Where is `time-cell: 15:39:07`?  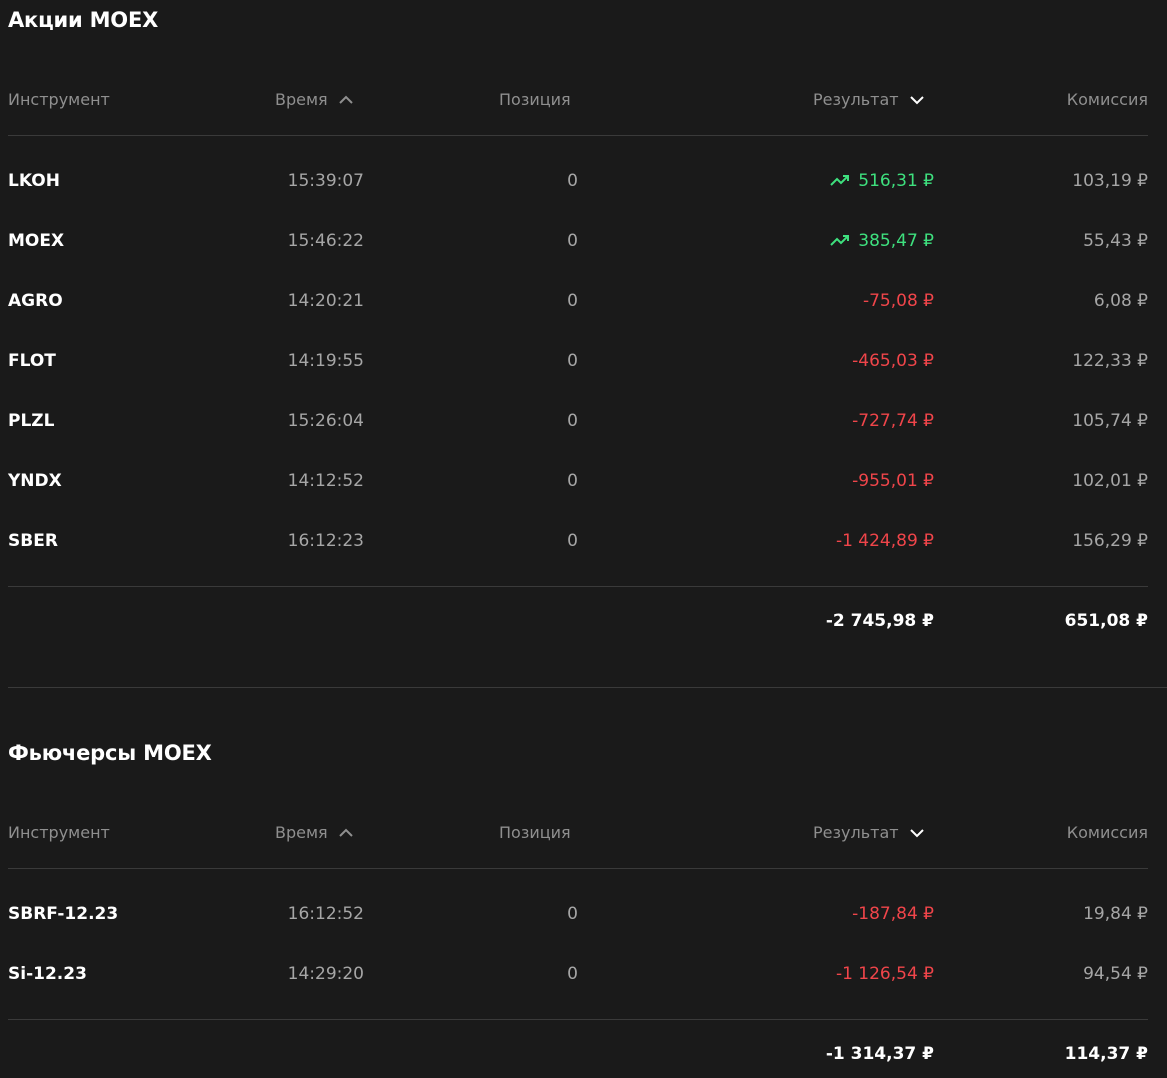 time-cell: 15:39:07 is located at coordinates (325, 181).